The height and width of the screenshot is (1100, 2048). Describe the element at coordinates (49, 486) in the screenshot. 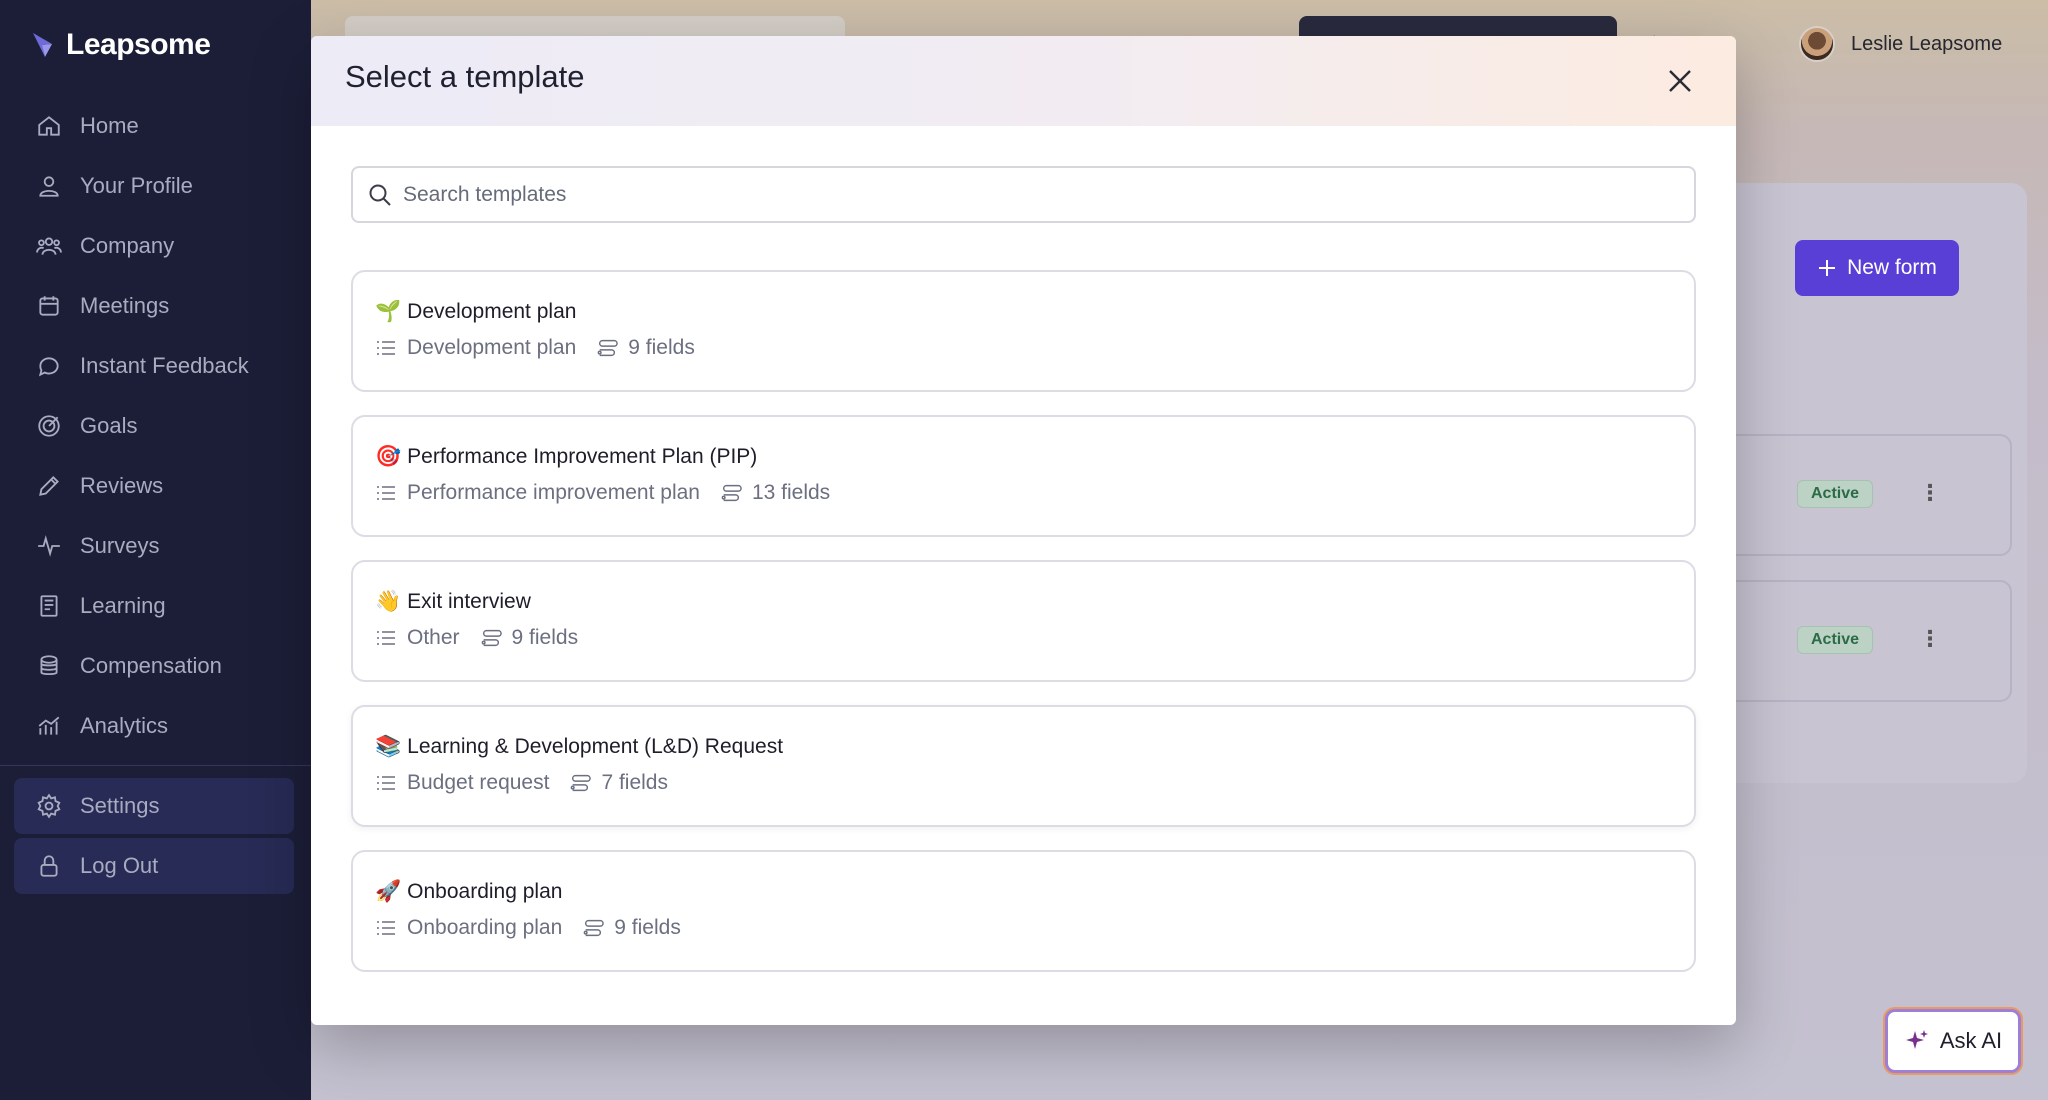

I see `pencil-icon` at that location.